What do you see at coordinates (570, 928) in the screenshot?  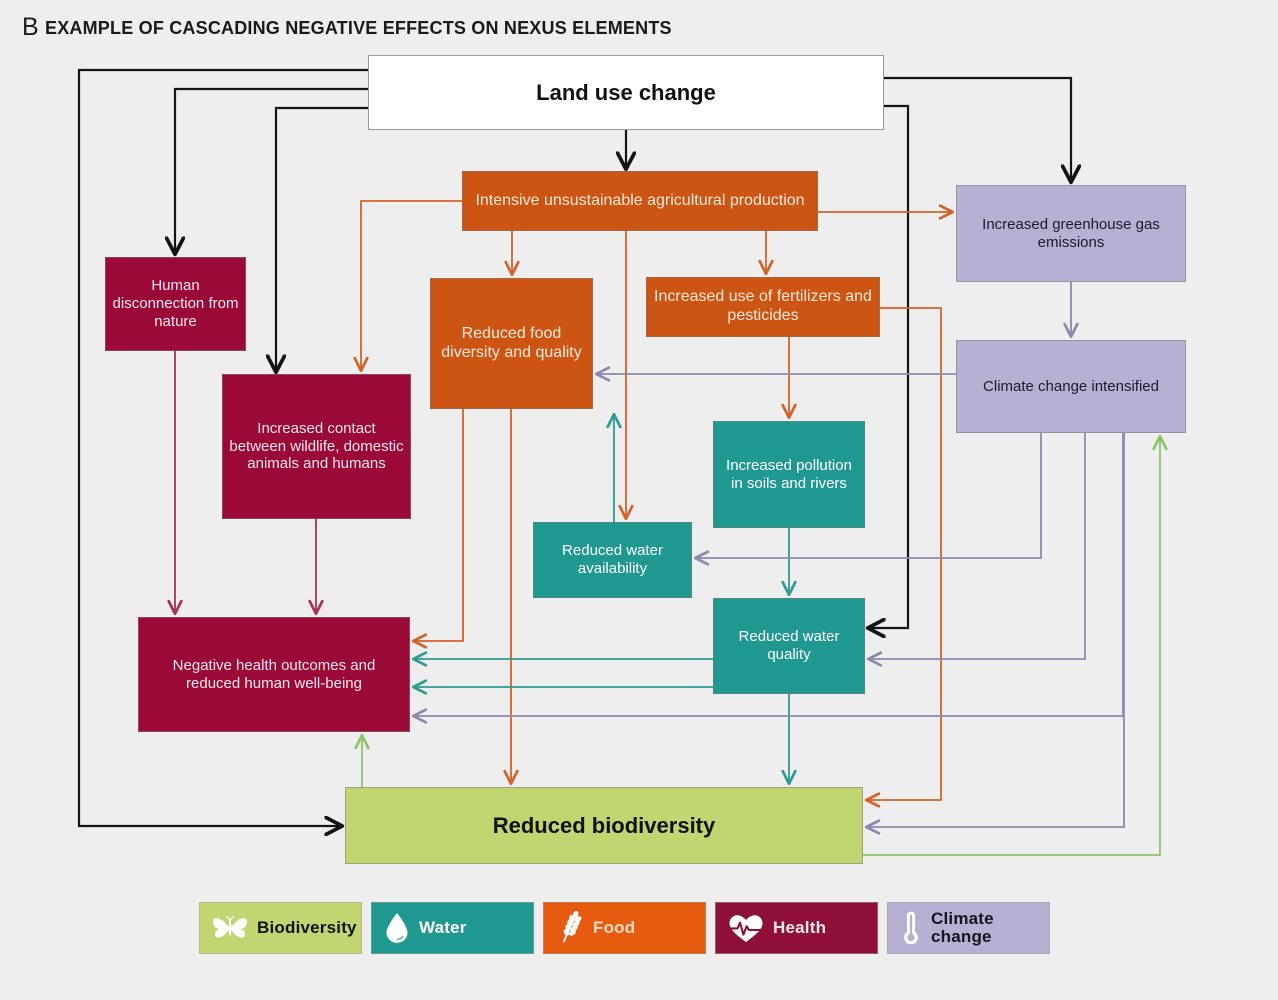 I see `wheat-icon` at bounding box center [570, 928].